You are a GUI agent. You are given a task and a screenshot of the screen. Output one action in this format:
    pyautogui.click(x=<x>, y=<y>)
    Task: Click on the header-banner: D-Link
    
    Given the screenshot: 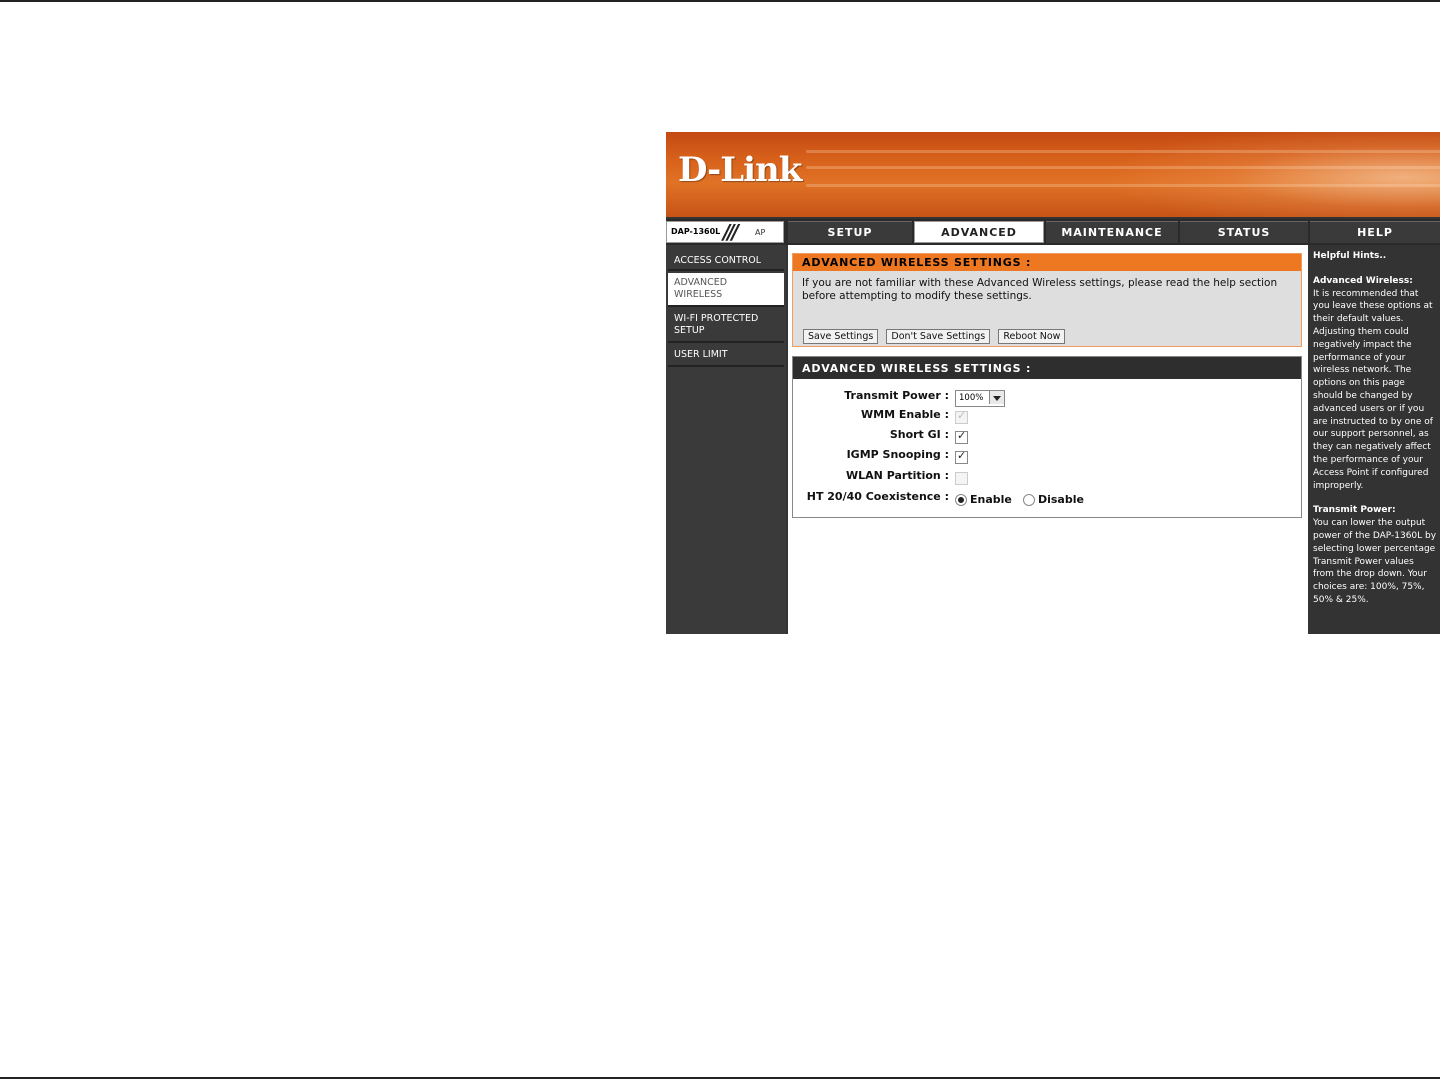 What is the action you would take?
    pyautogui.click(x=1053, y=174)
    